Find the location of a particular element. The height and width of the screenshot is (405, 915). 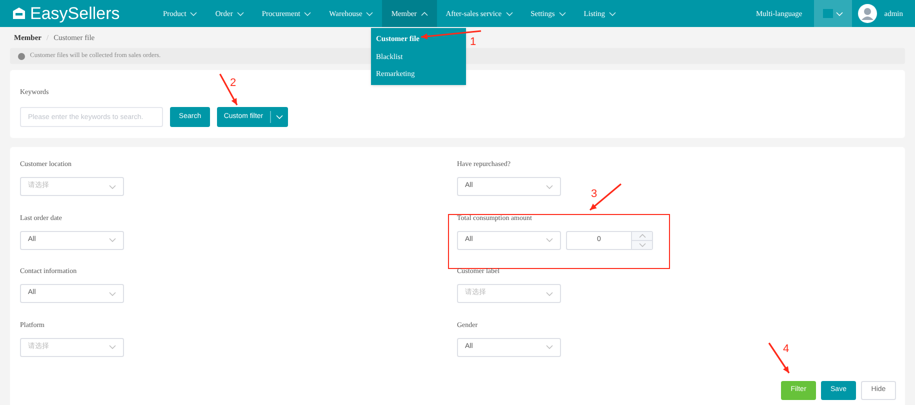

logo-text: EasySellers is located at coordinates (75, 13).